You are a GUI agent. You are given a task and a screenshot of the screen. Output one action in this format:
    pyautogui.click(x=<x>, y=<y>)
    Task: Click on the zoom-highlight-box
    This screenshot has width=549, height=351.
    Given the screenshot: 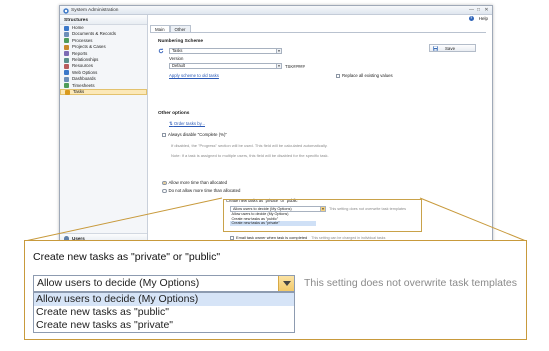 What is the action you would take?
    pyautogui.click(x=322, y=215)
    